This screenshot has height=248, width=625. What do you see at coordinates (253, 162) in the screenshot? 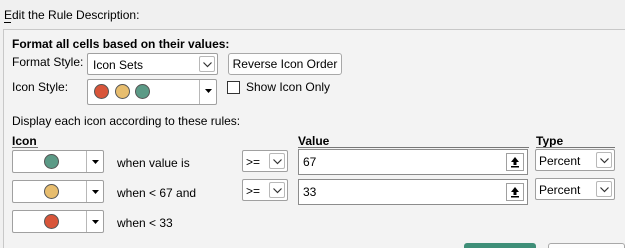
I see `rule-1-operator: >=` at bounding box center [253, 162].